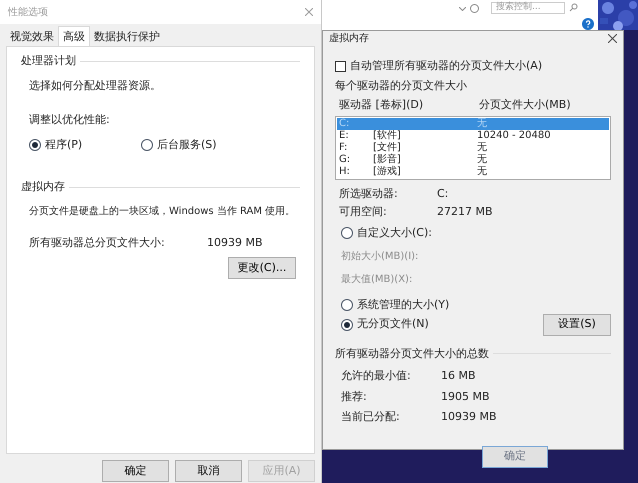  What do you see at coordinates (393, 324) in the screenshot?
I see `radio-label: 无分页文件(N)` at bounding box center [393, 324].